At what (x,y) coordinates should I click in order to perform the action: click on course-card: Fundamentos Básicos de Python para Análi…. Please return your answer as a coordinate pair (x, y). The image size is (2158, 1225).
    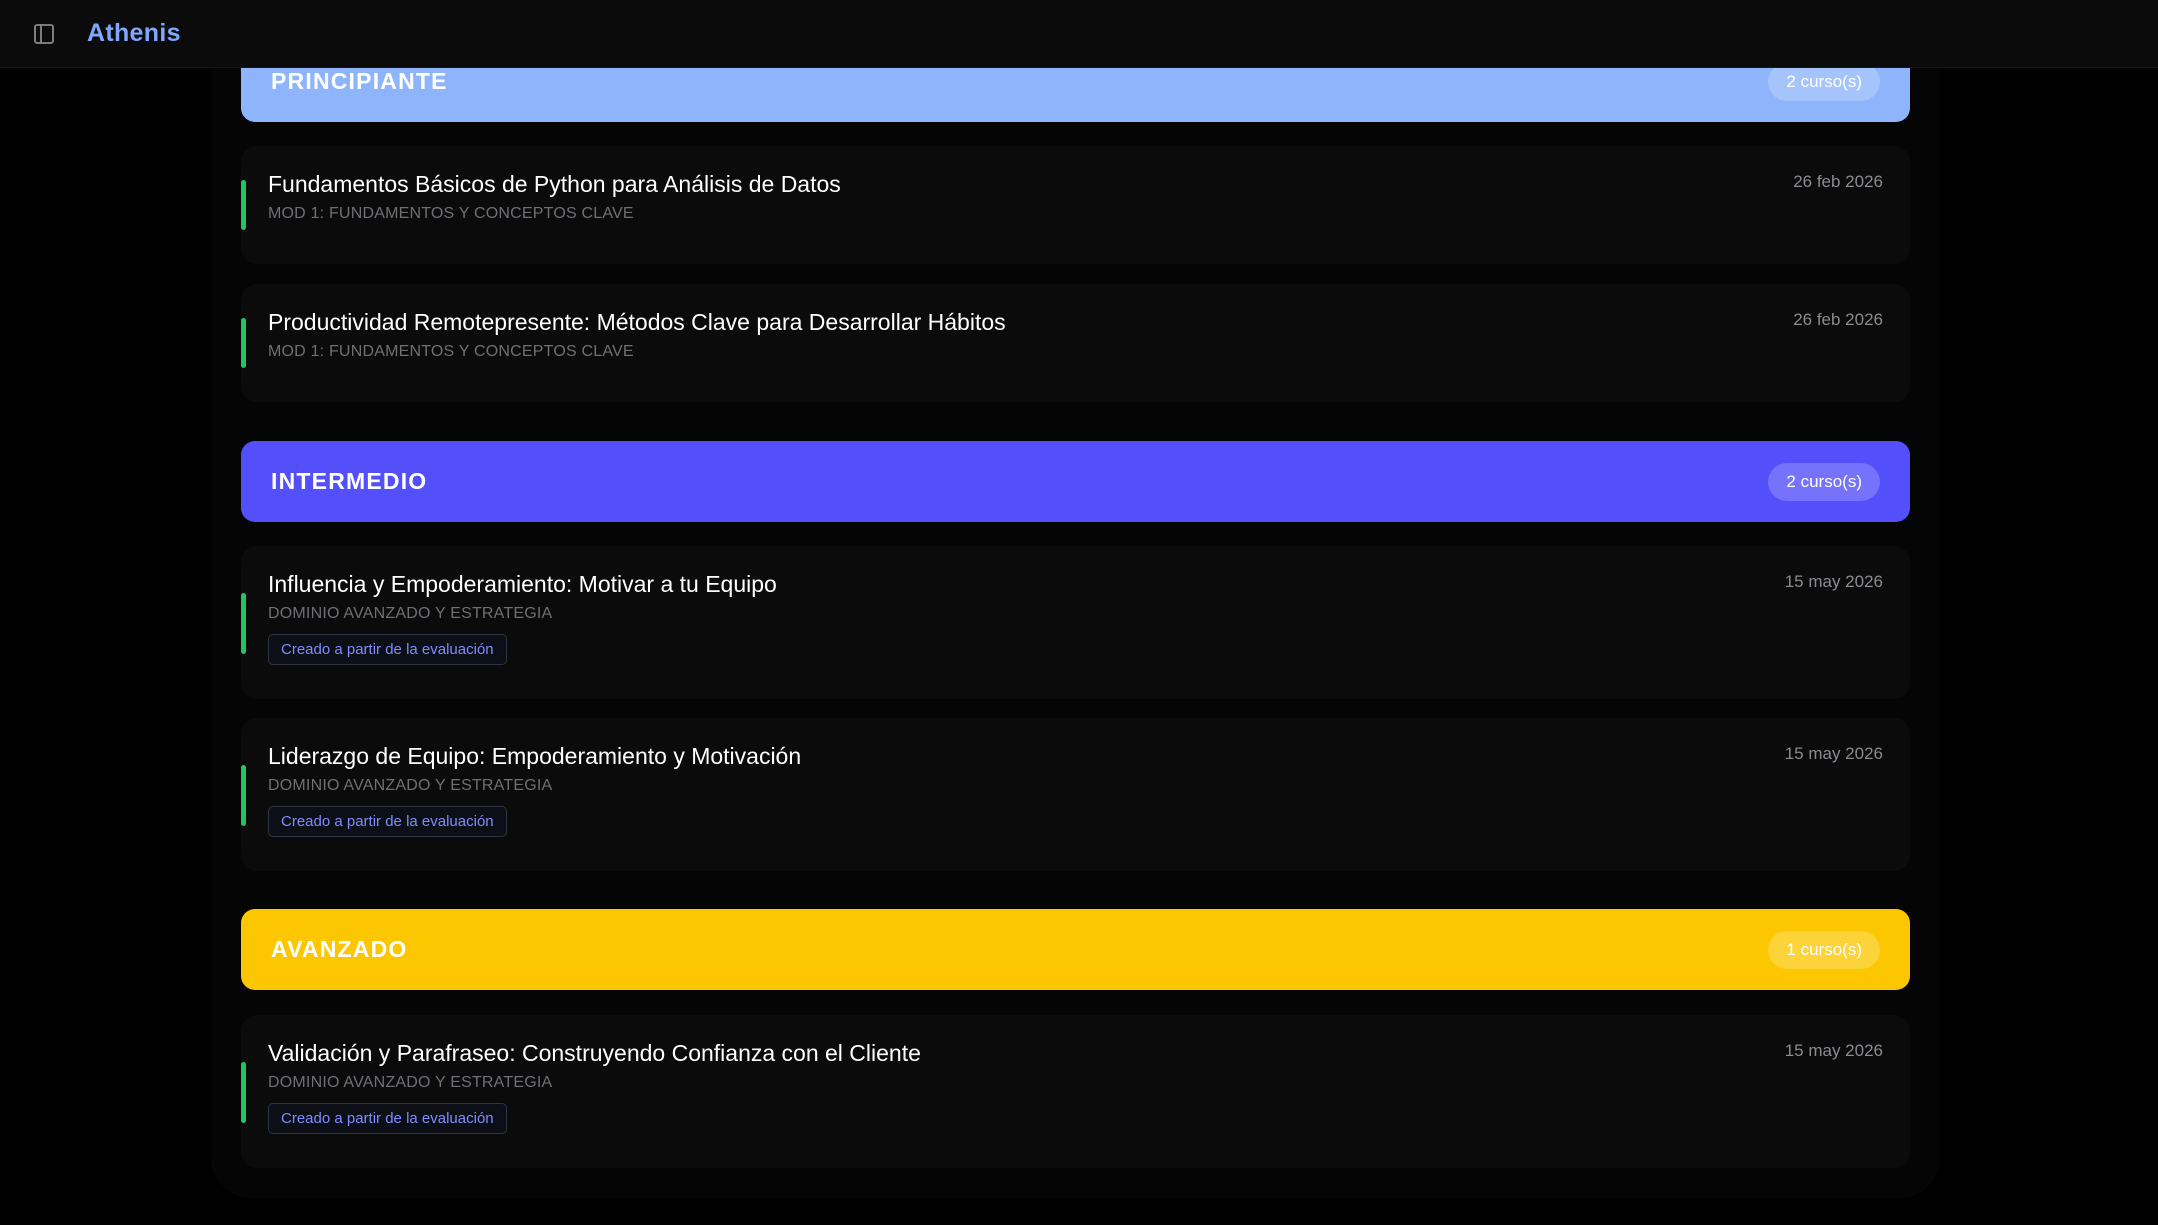
    Looking at the image, I should click on (1075, 205).